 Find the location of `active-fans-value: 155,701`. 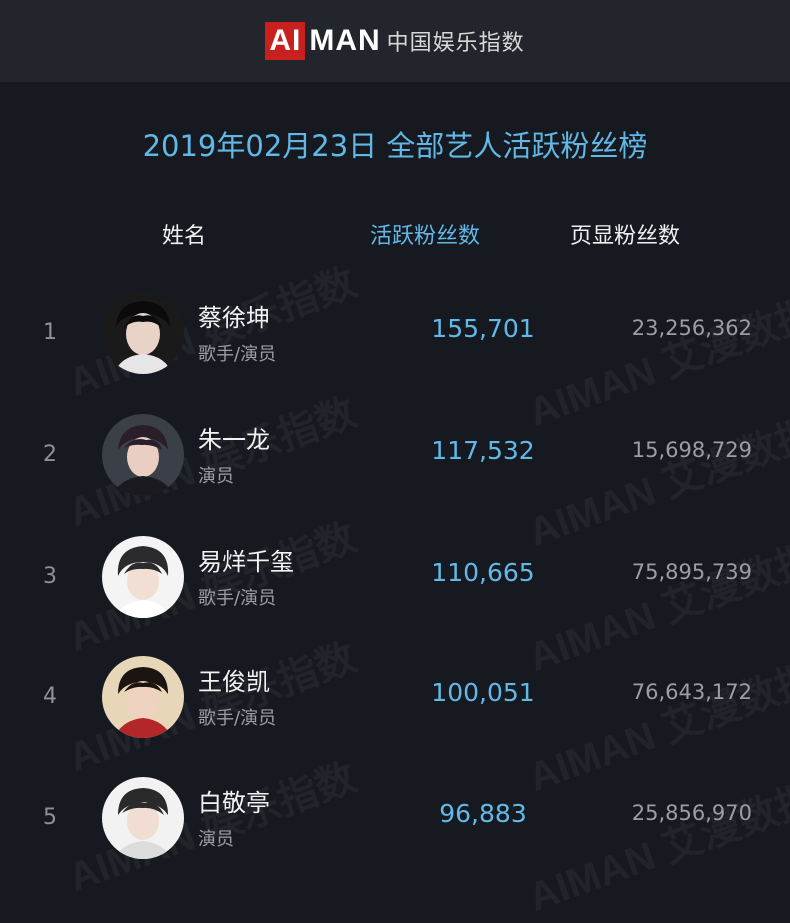

active-fans-value: 155,701 is located at coordinates (483, 328).